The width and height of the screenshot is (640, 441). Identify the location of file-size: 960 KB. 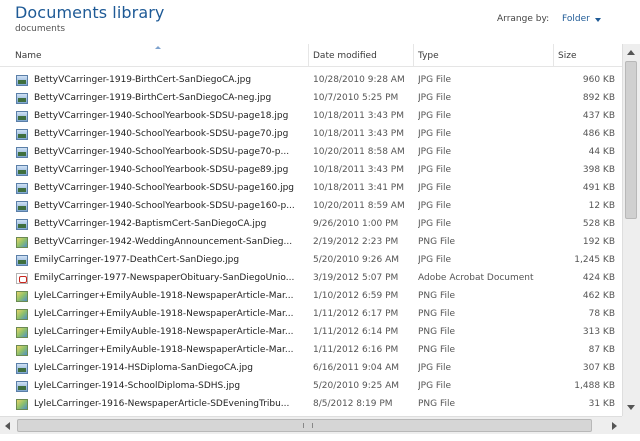
(598, 80).